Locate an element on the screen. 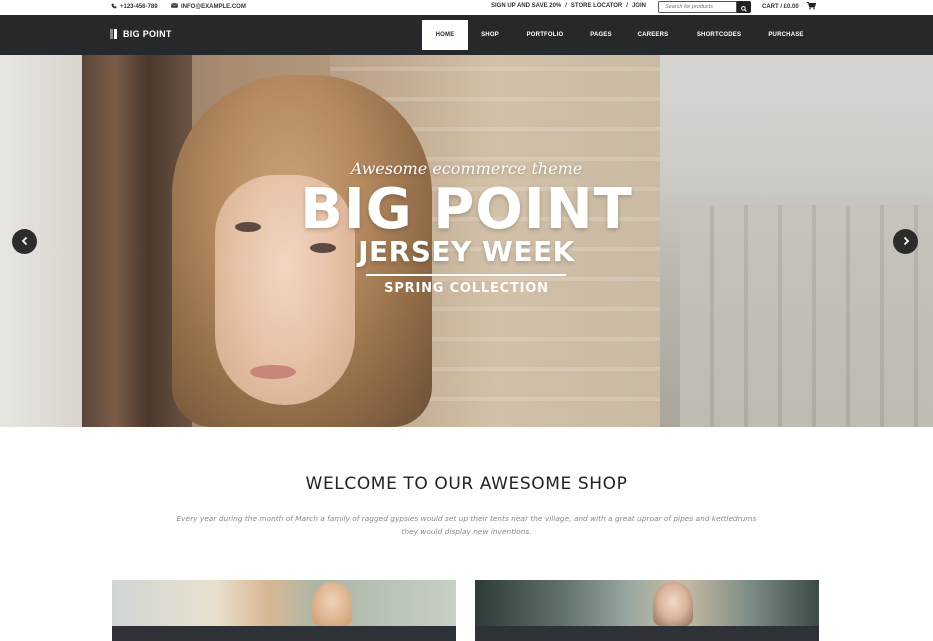  search-button is located at coordinates (744, 7).